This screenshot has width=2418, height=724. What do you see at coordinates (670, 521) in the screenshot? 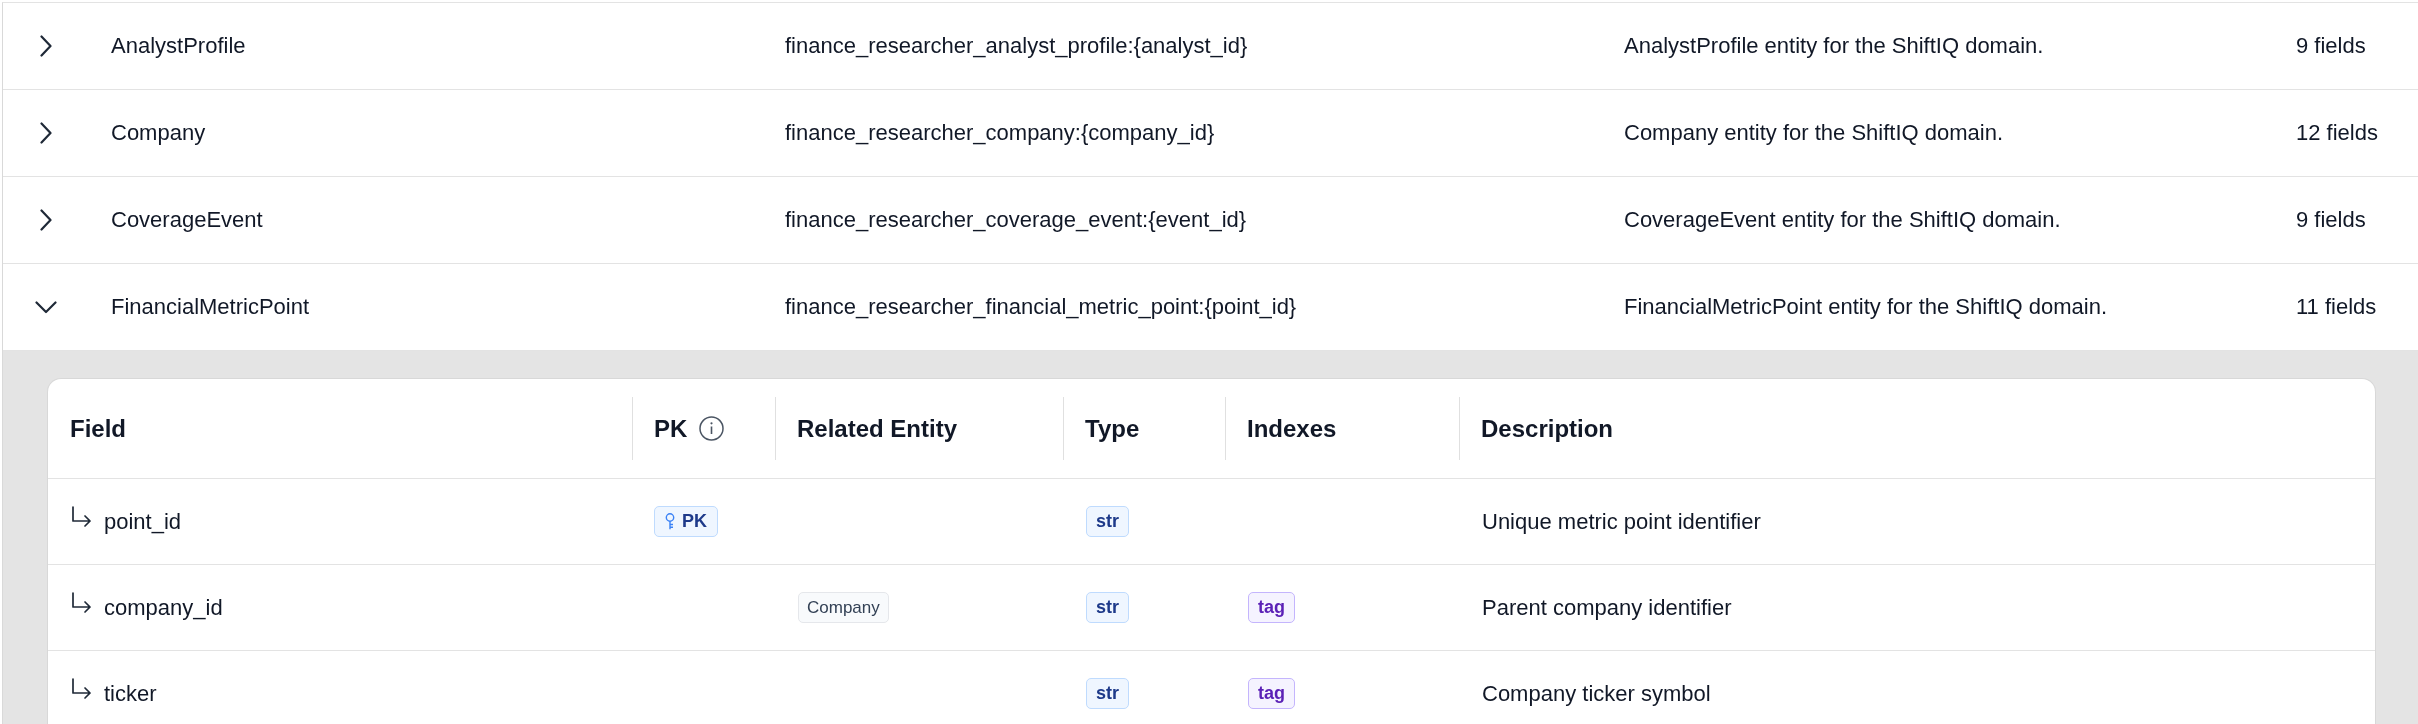
I see `key-icon` at bounding box center [670, 521].